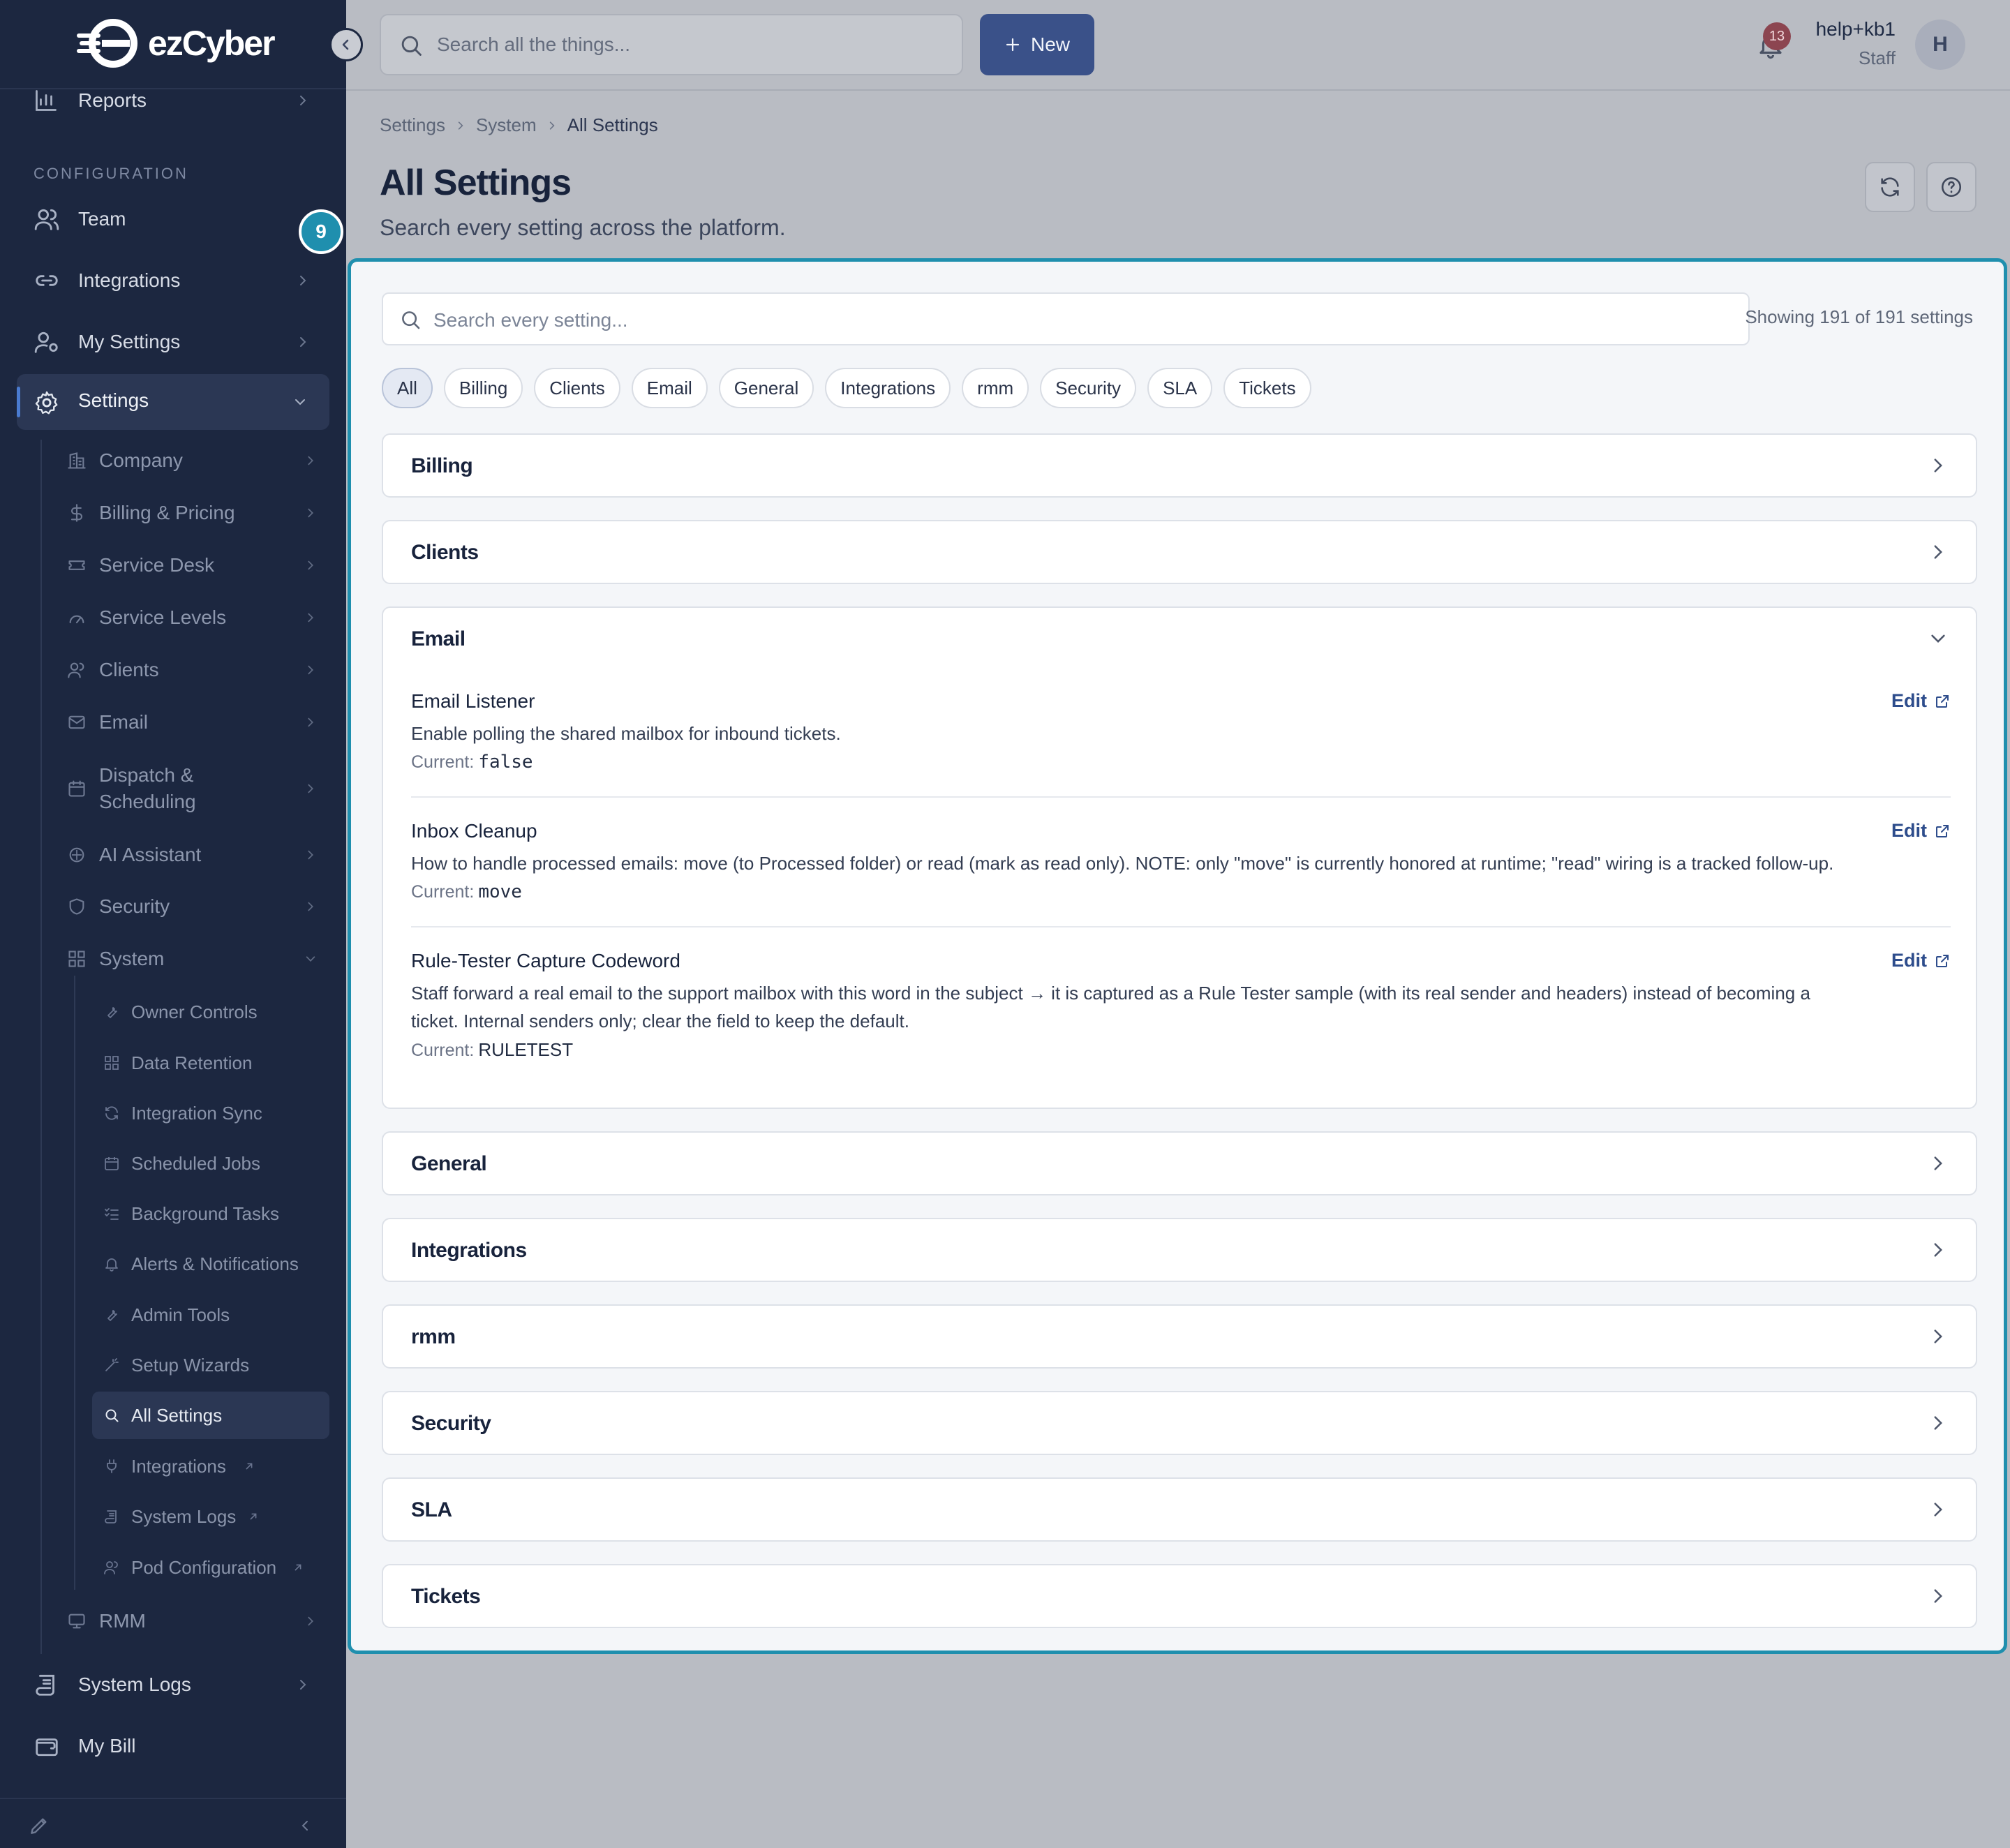 The width and height of the screenshot is (2010, 1848). I want to click on sidebar-item-admin-tools: Admin Tools, so click(210, 1315).